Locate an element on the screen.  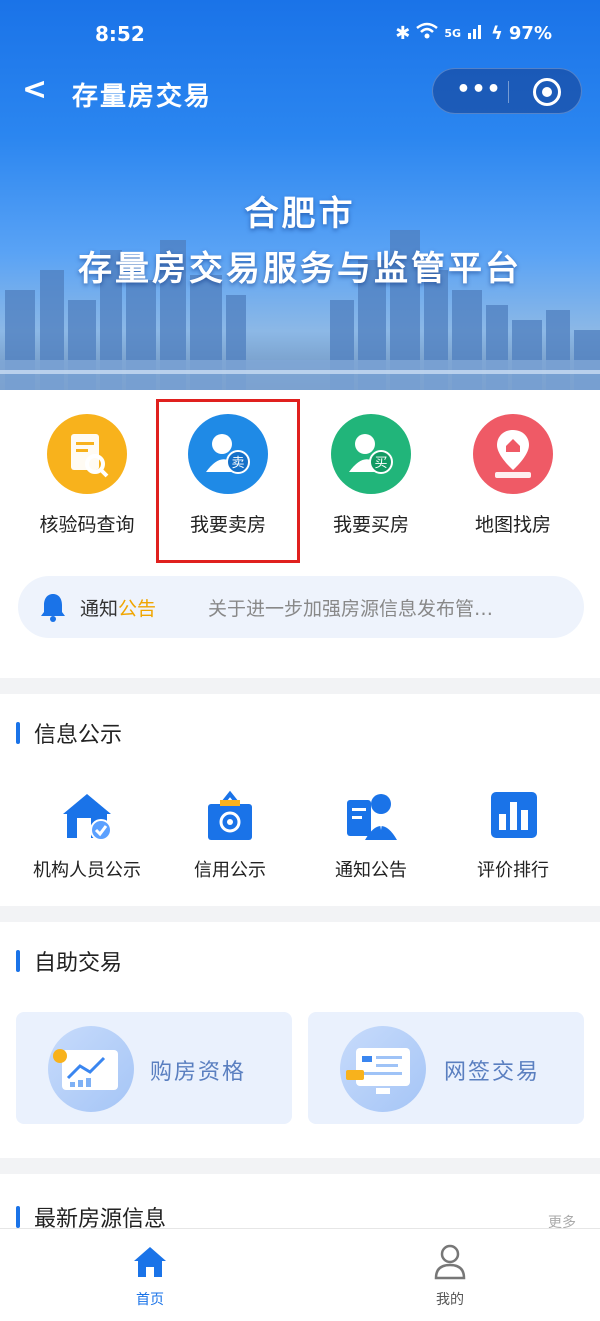
document-search-icon is located at coordinates (87, 454).